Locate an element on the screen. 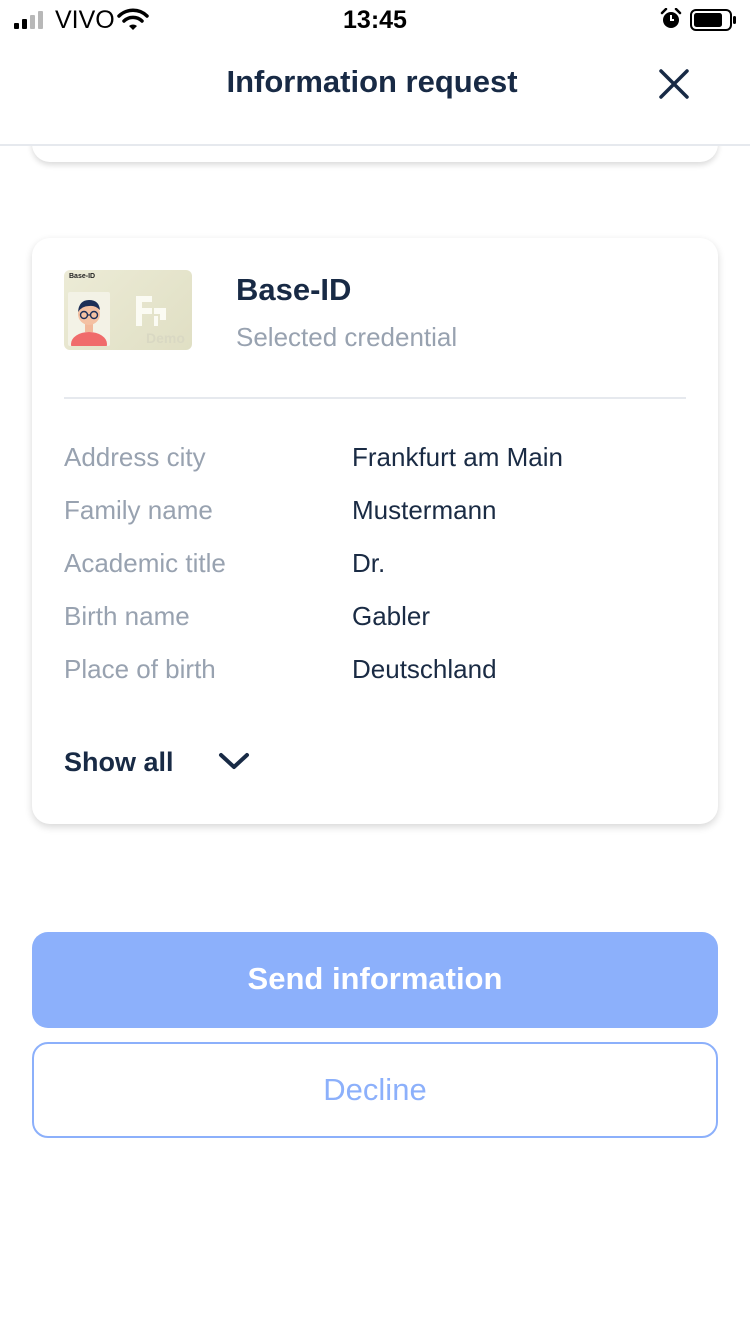 The width and height of the screenshot is (750, 1334). show-all-toggle: Show all is located at coordinates (157, 762).